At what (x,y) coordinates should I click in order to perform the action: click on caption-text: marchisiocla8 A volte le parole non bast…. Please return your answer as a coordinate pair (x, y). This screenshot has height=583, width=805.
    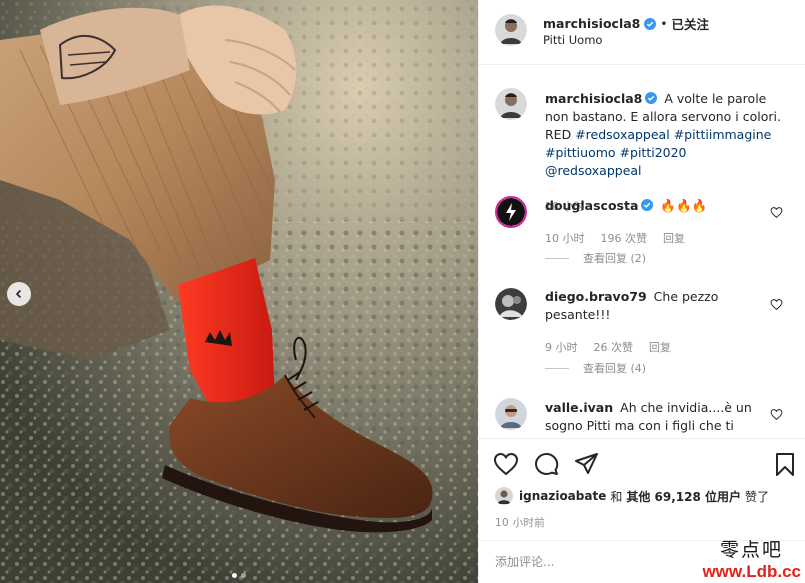
    Looking at the image, I should click on (663, 135).